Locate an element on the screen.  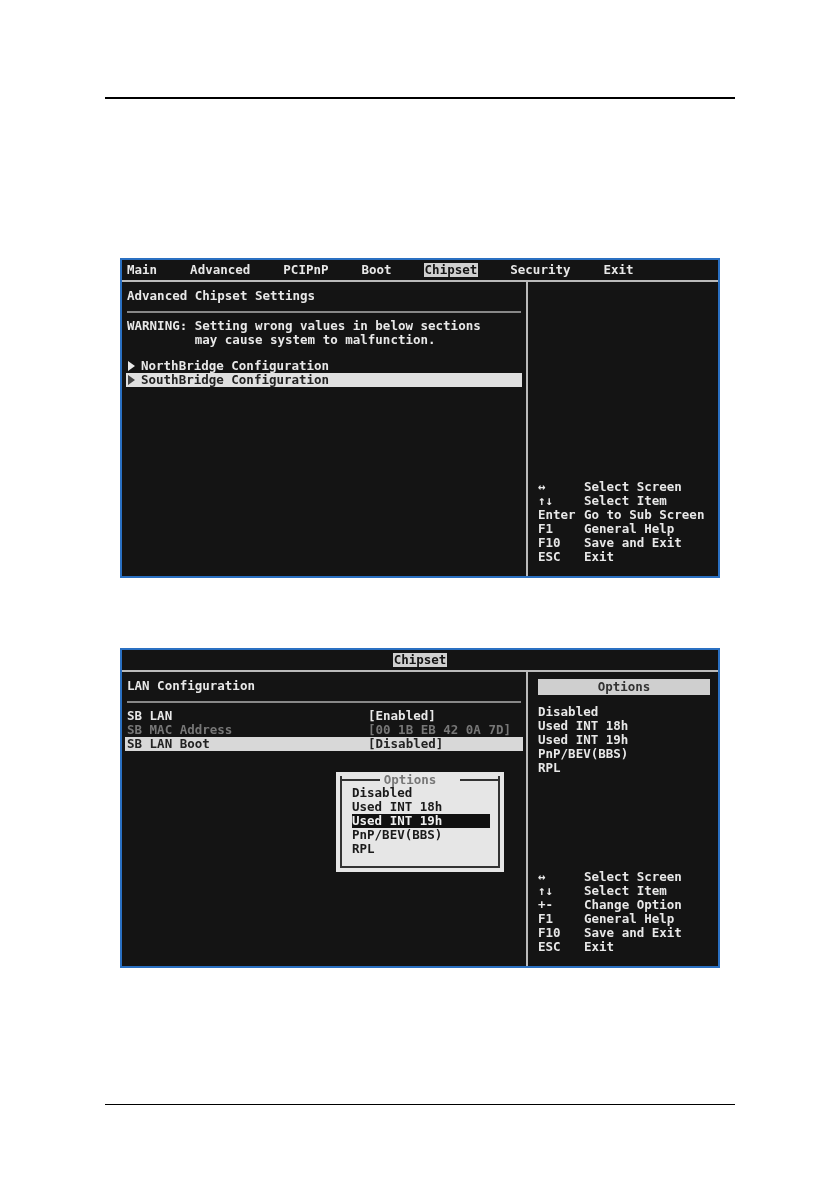
selected-setting-row: SB LAN Boot [Disabled] is located at coordinates (324, 744).